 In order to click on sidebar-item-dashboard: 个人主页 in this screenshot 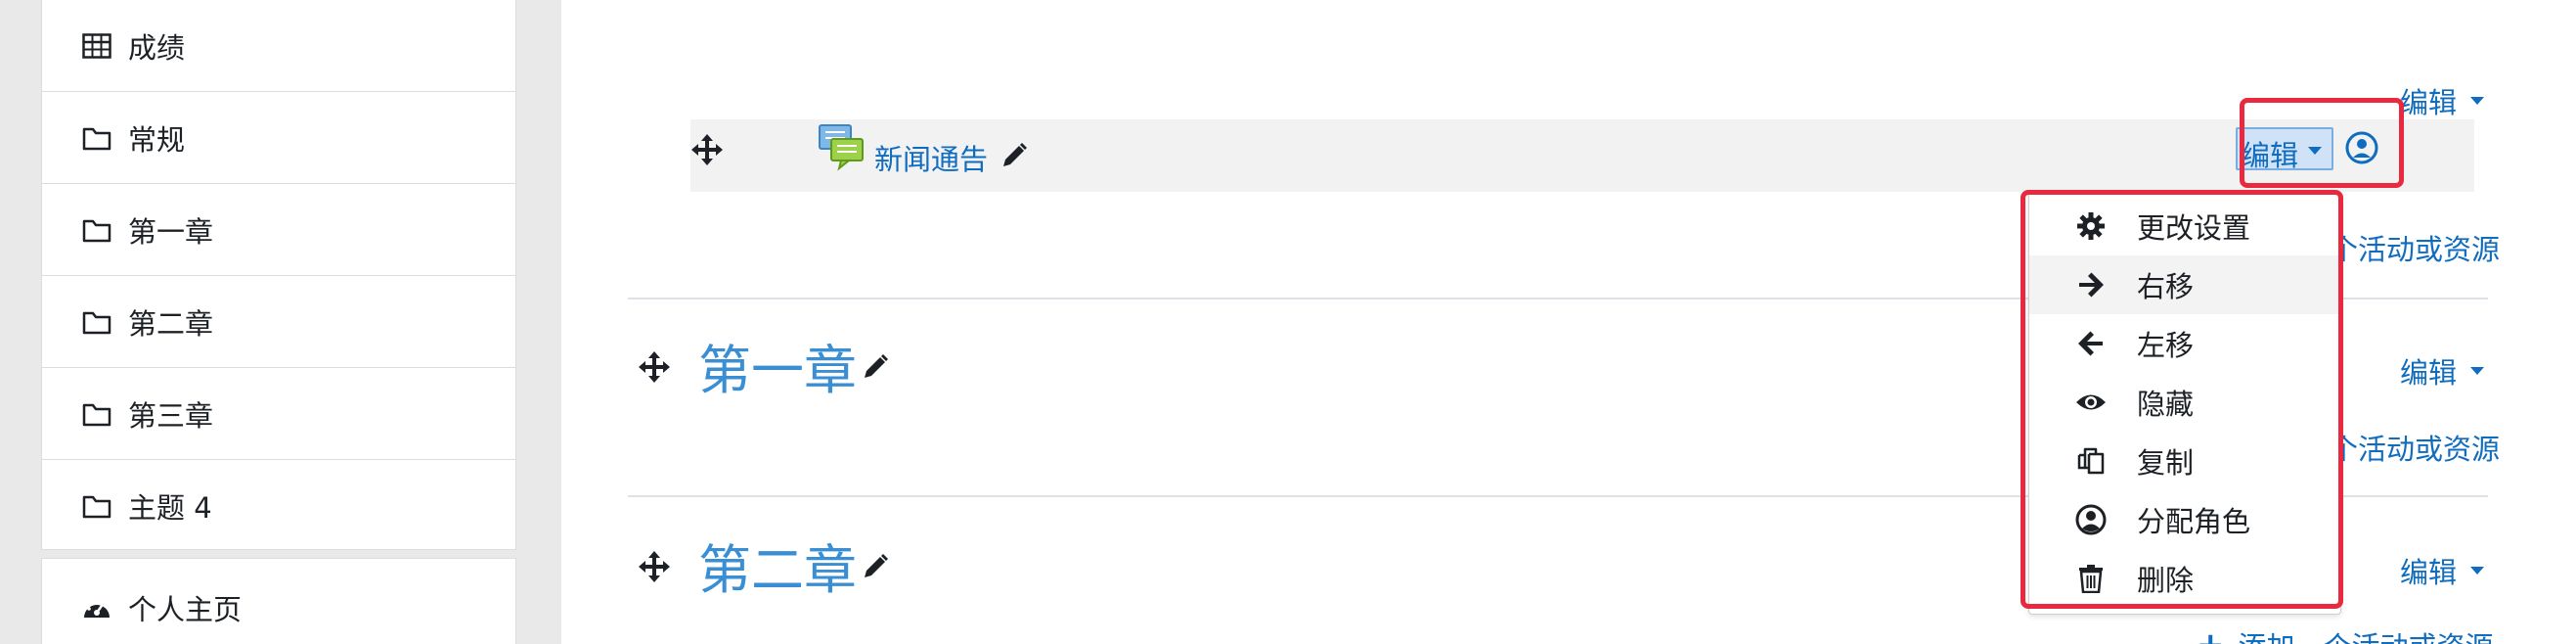, I will do `click(279, 601)`.